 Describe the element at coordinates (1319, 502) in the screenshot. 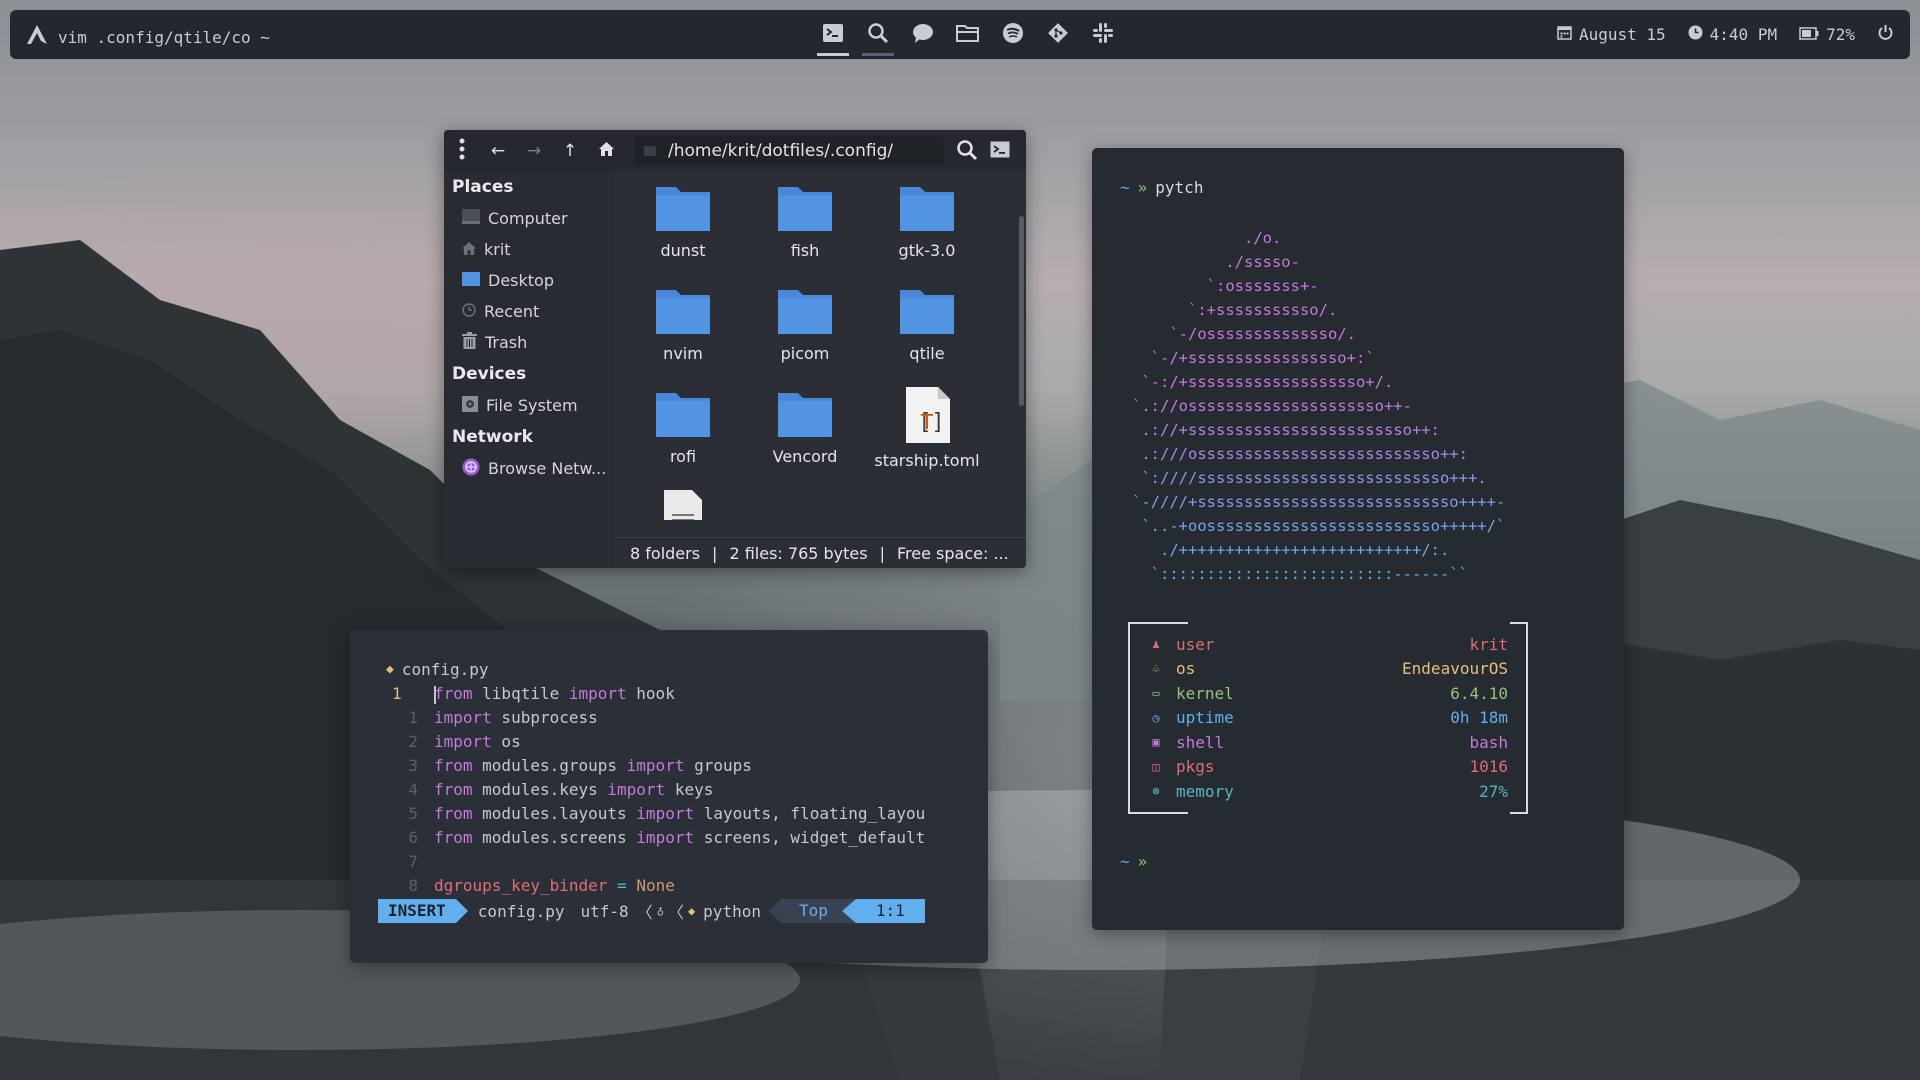

I see `ascii-art-line: `-////+ssssssssssssssssssssssssssso++++-` at that location.